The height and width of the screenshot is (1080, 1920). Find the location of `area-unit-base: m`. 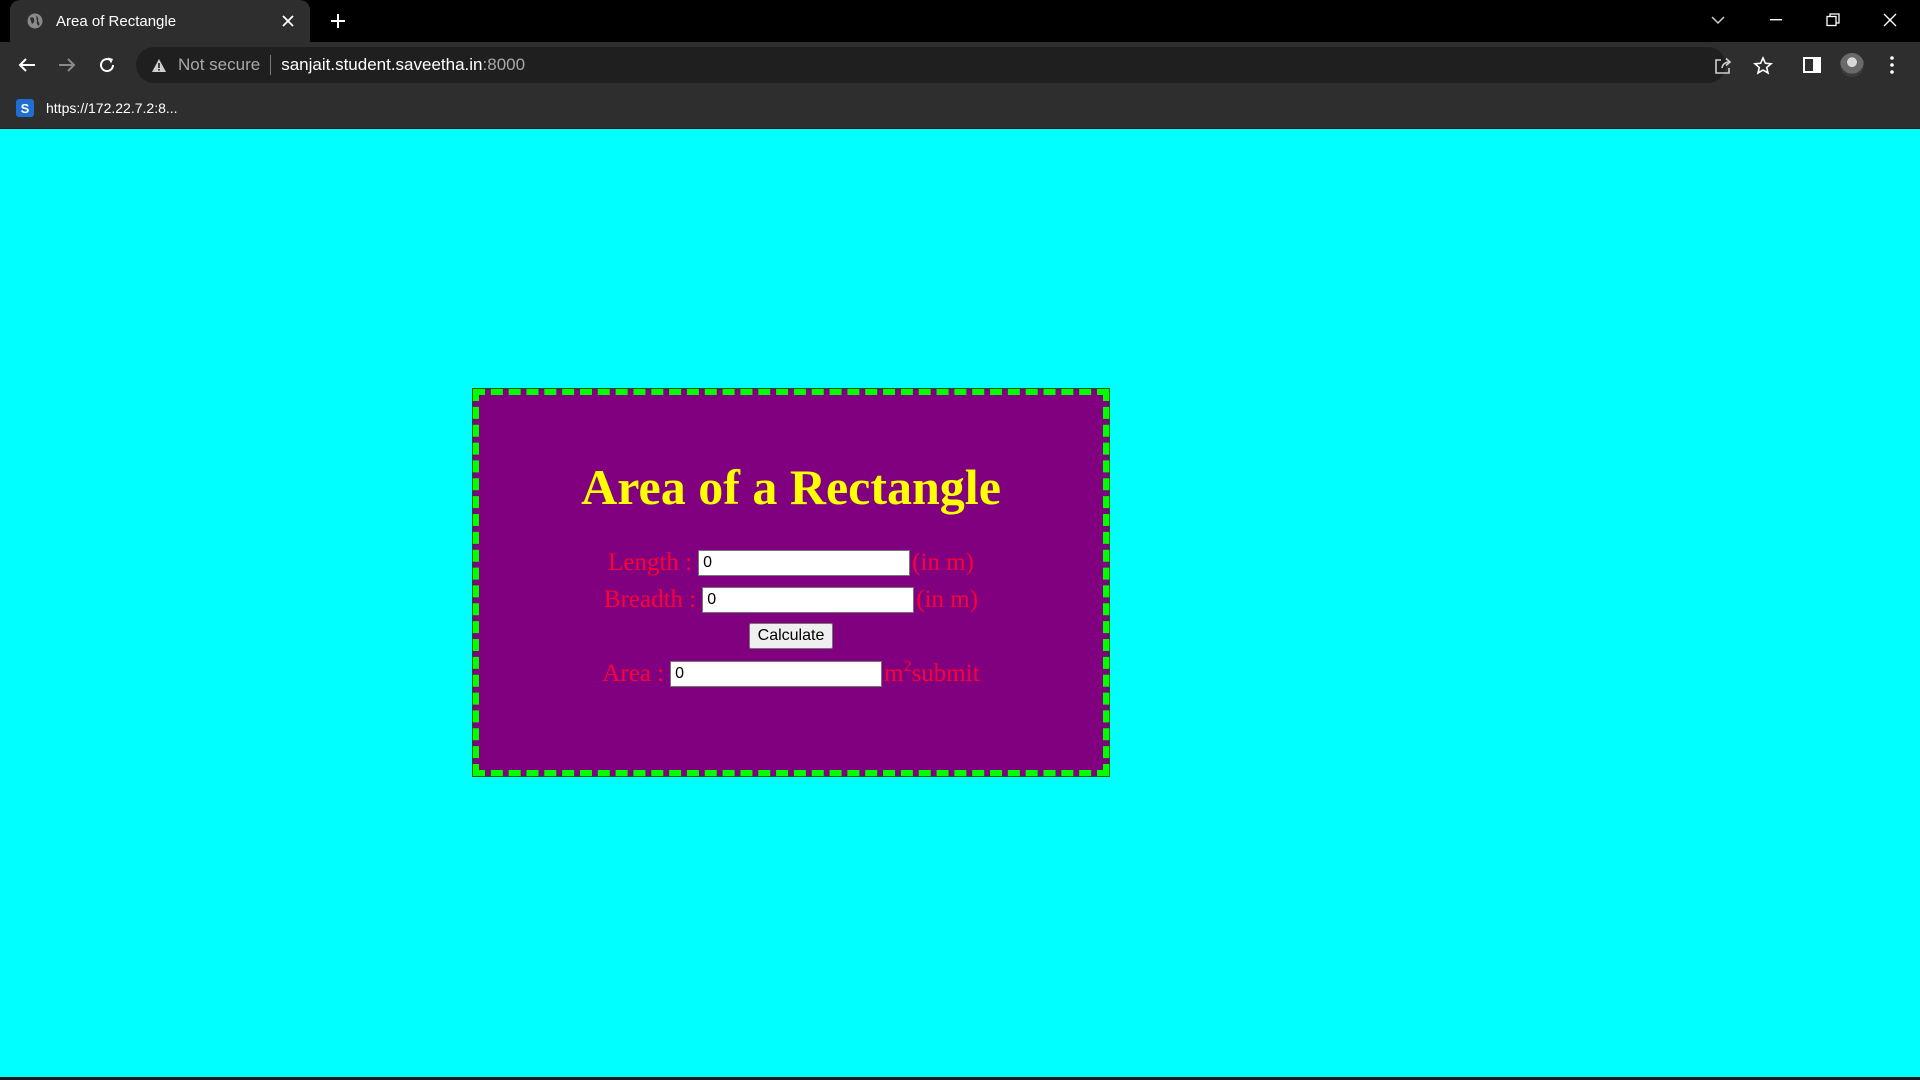

area-unit-base: m is located at coordinates (894, 673).